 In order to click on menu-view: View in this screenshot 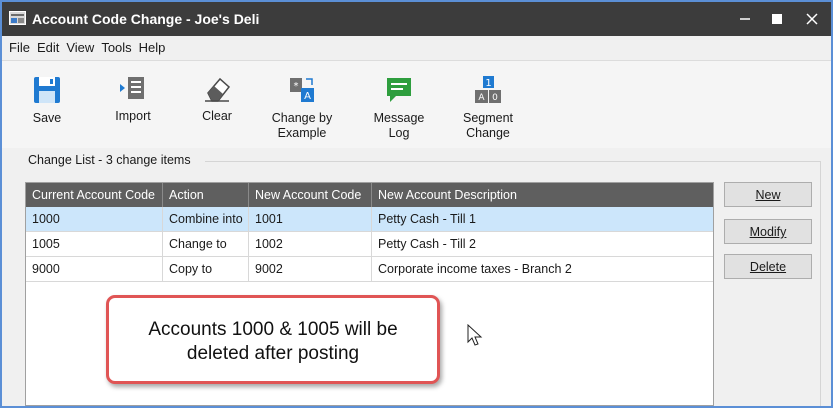, I will do `click(76, 47)`.